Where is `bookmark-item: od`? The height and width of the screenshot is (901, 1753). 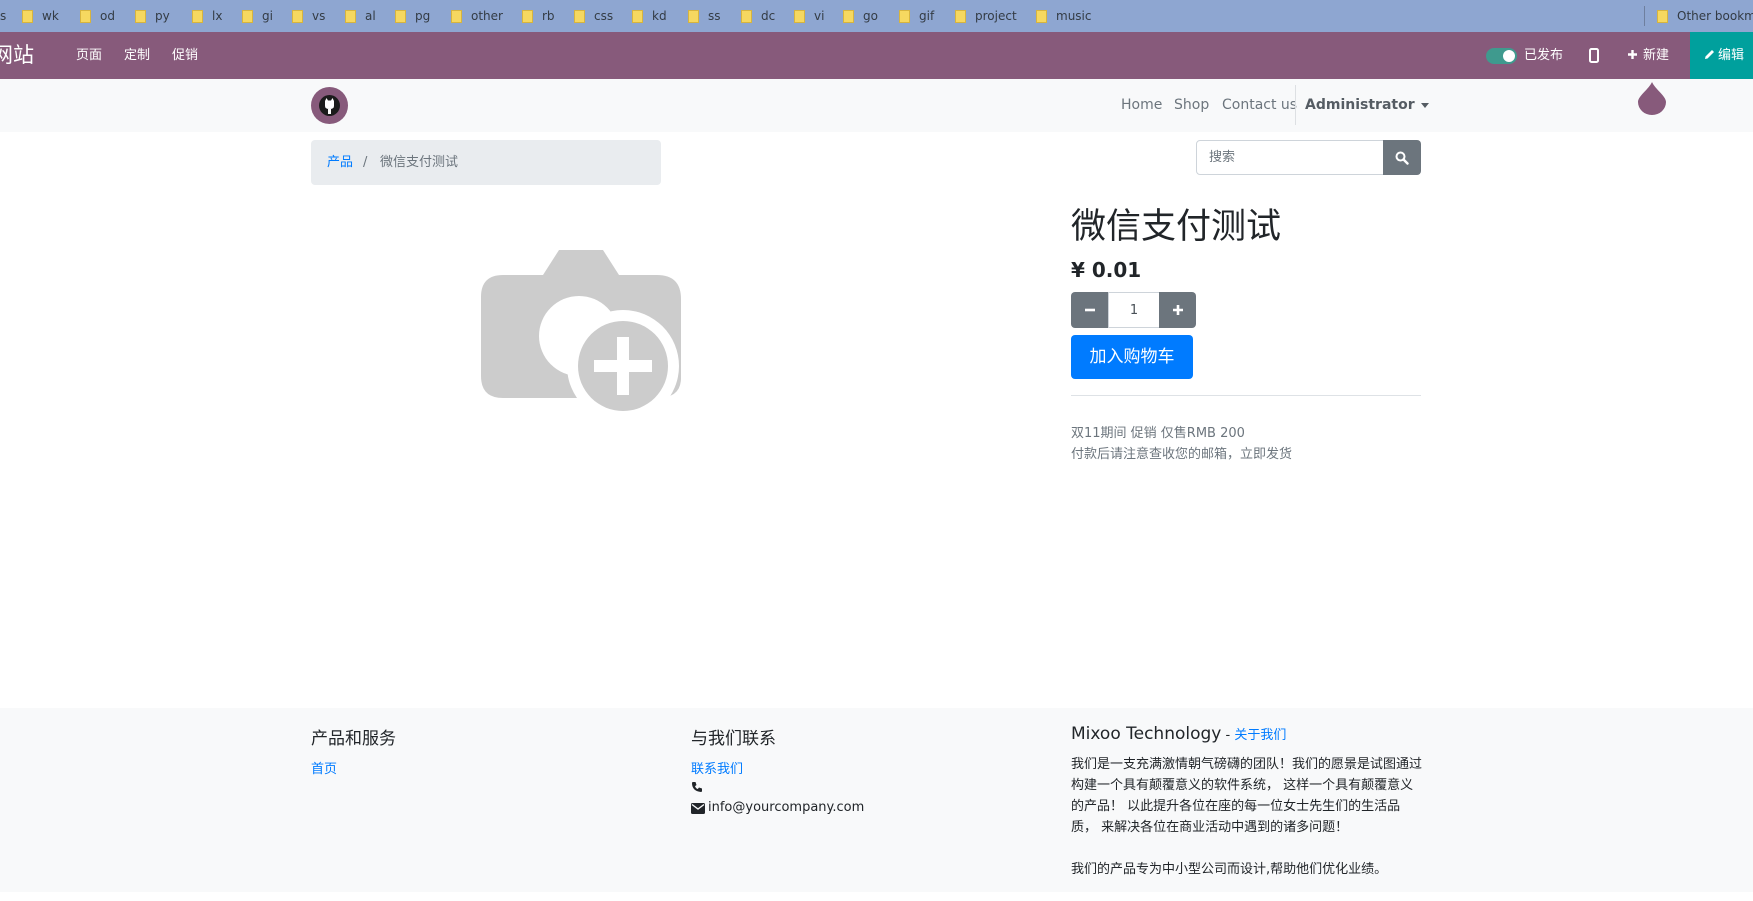
bookmark-item: od is located at coordinates (97, 16).